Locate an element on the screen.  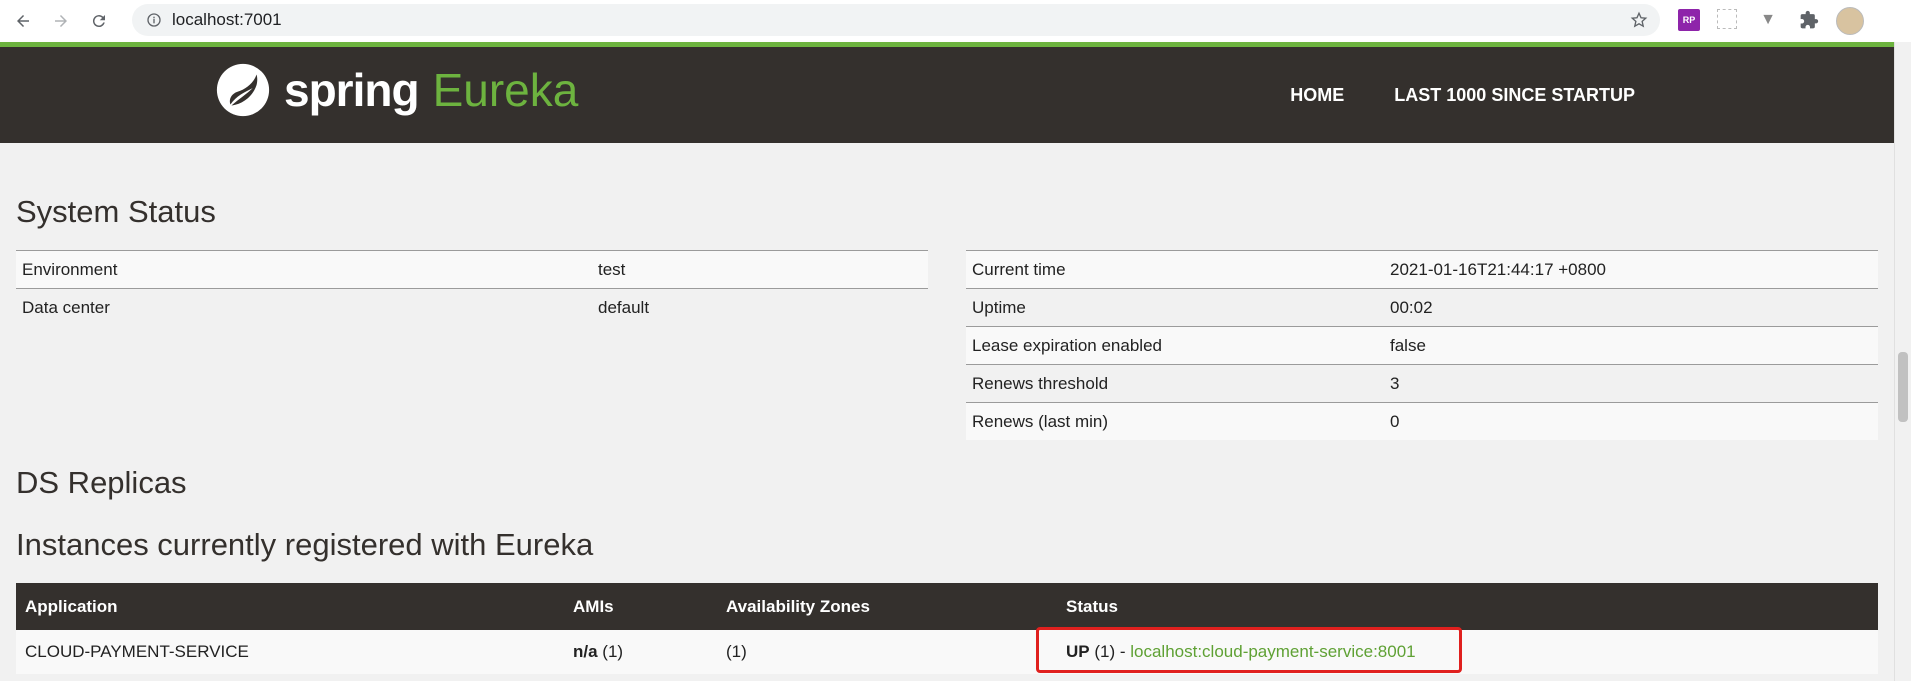
table-row: Environment test is located at coordinates (472, 269).